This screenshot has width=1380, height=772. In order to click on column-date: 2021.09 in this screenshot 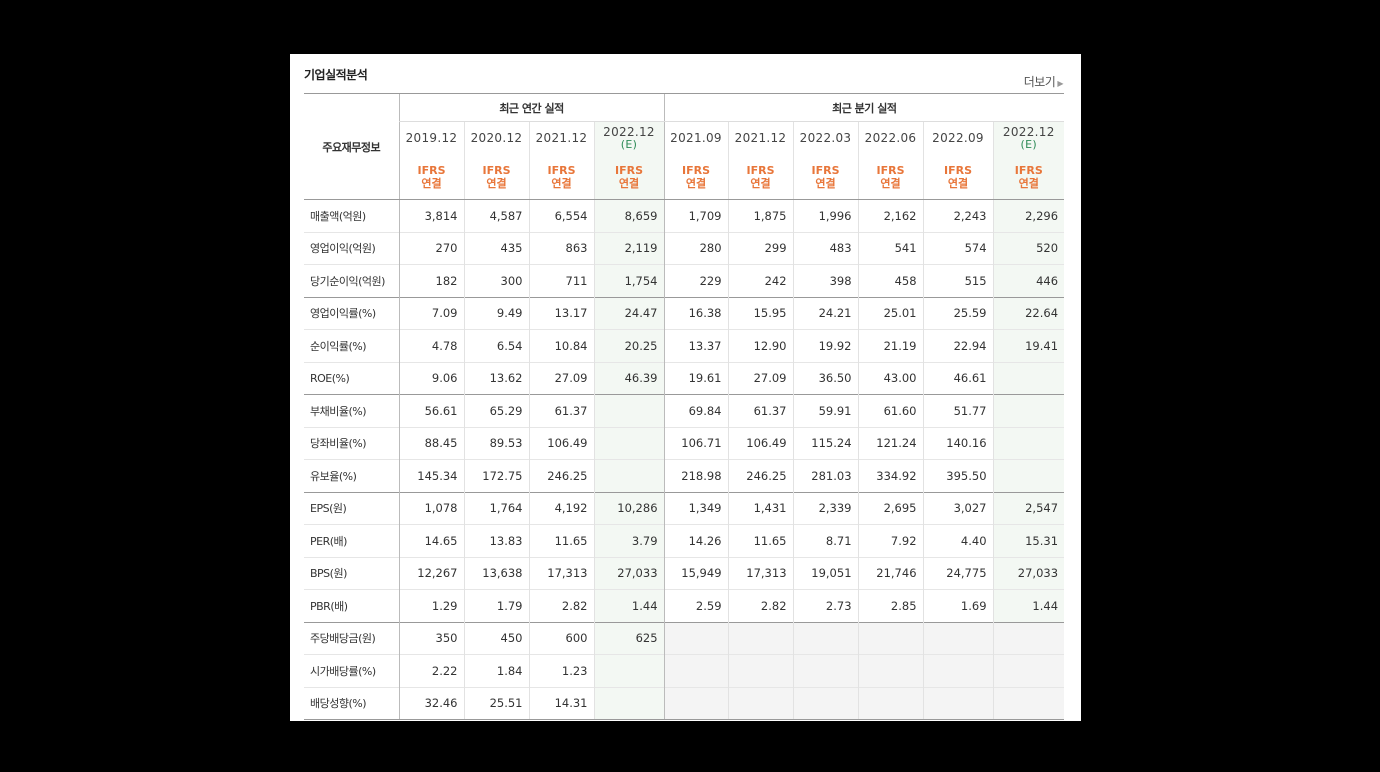, I will do `click(696, 137)`.